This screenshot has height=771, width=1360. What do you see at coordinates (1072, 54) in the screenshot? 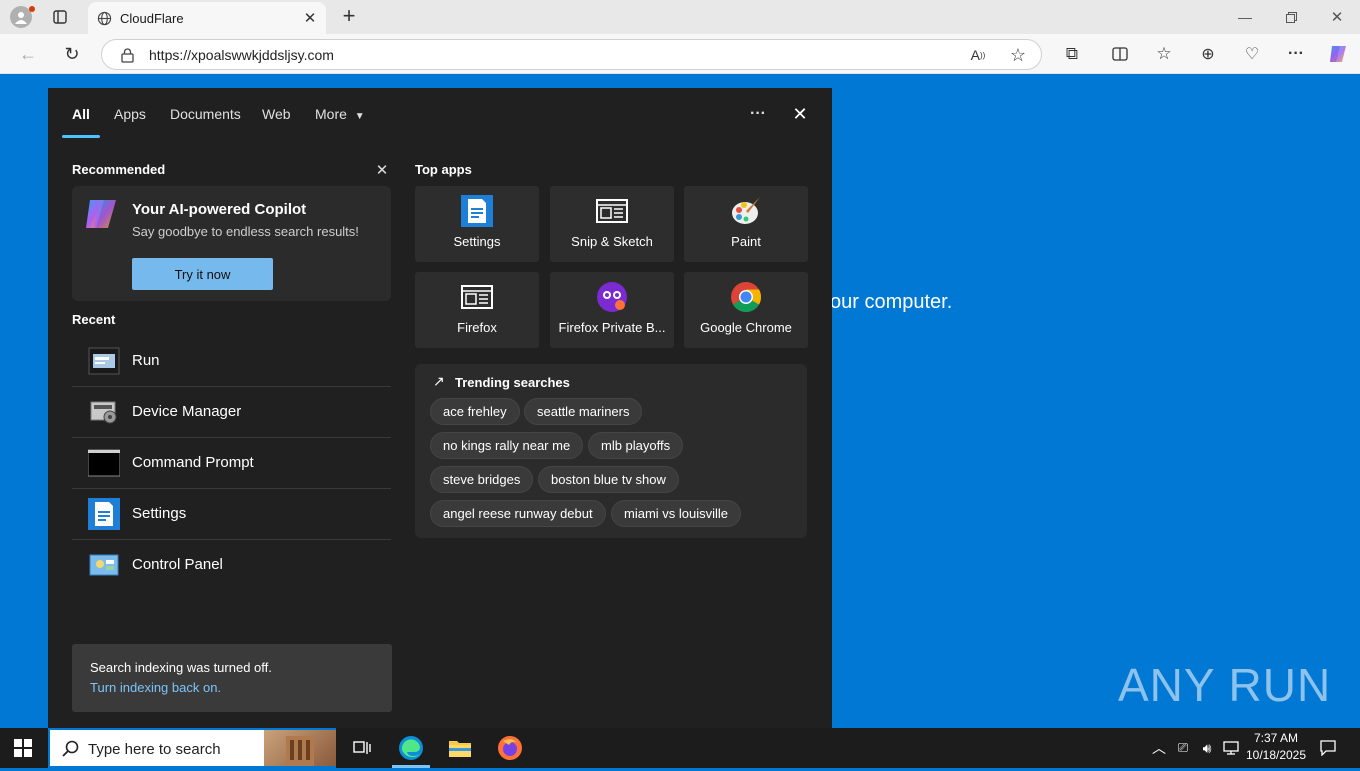
I see `extensions-icon: ⧉` at bounding box center [1072, 54].